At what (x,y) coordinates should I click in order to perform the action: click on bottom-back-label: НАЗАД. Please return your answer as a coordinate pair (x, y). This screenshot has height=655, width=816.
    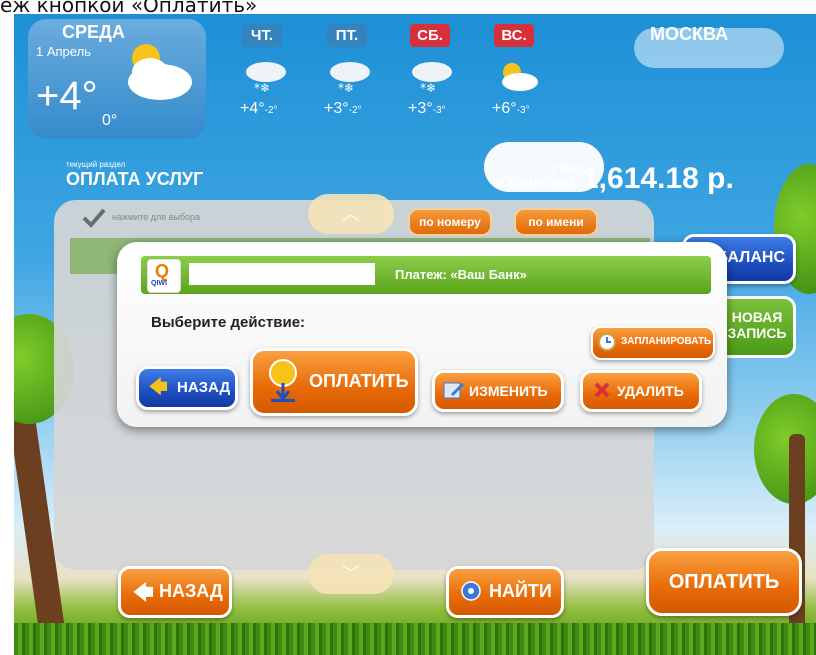
    Looking at the image, I should click on (191, 591).